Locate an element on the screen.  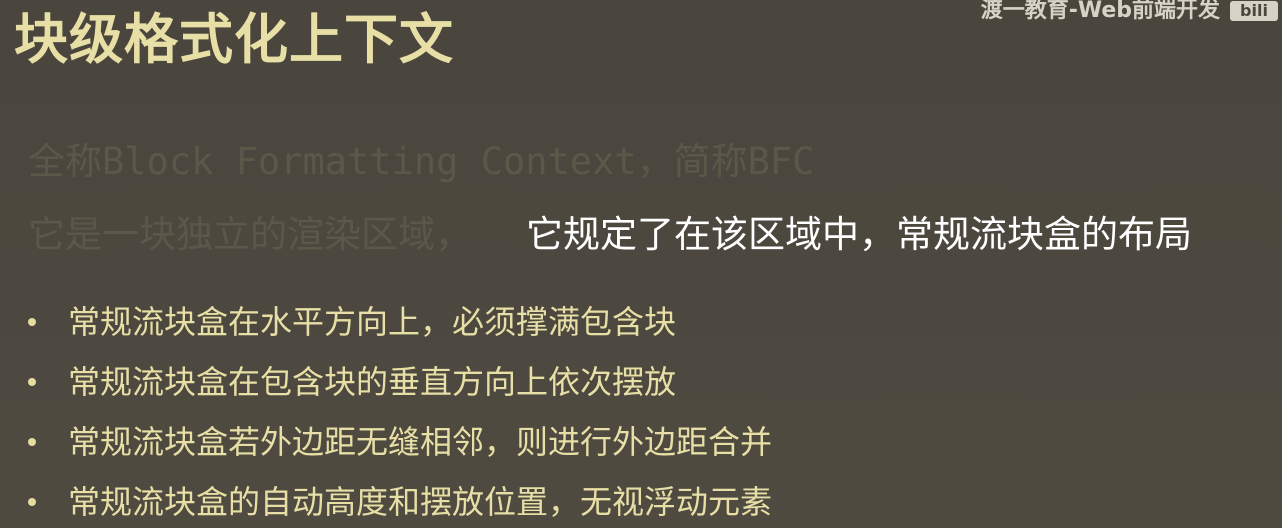
faded-description-line: 它是一块独立的渲染区域， is located at coordinates (250, 234).